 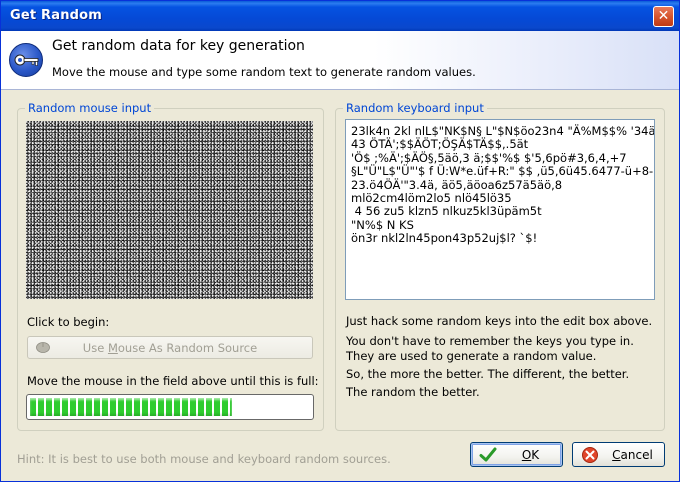 What do you see at coordinates (68, 322) in the screenshot?
I see `click-to-begin-label: Click to begin:` at bounding box center [68, 322].